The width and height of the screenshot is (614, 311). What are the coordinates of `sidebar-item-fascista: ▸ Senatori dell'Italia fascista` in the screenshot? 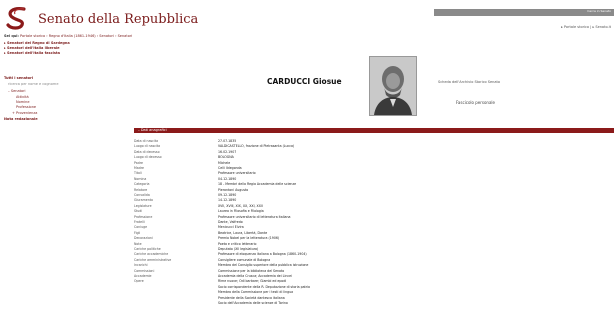 It's located at (32, 53).